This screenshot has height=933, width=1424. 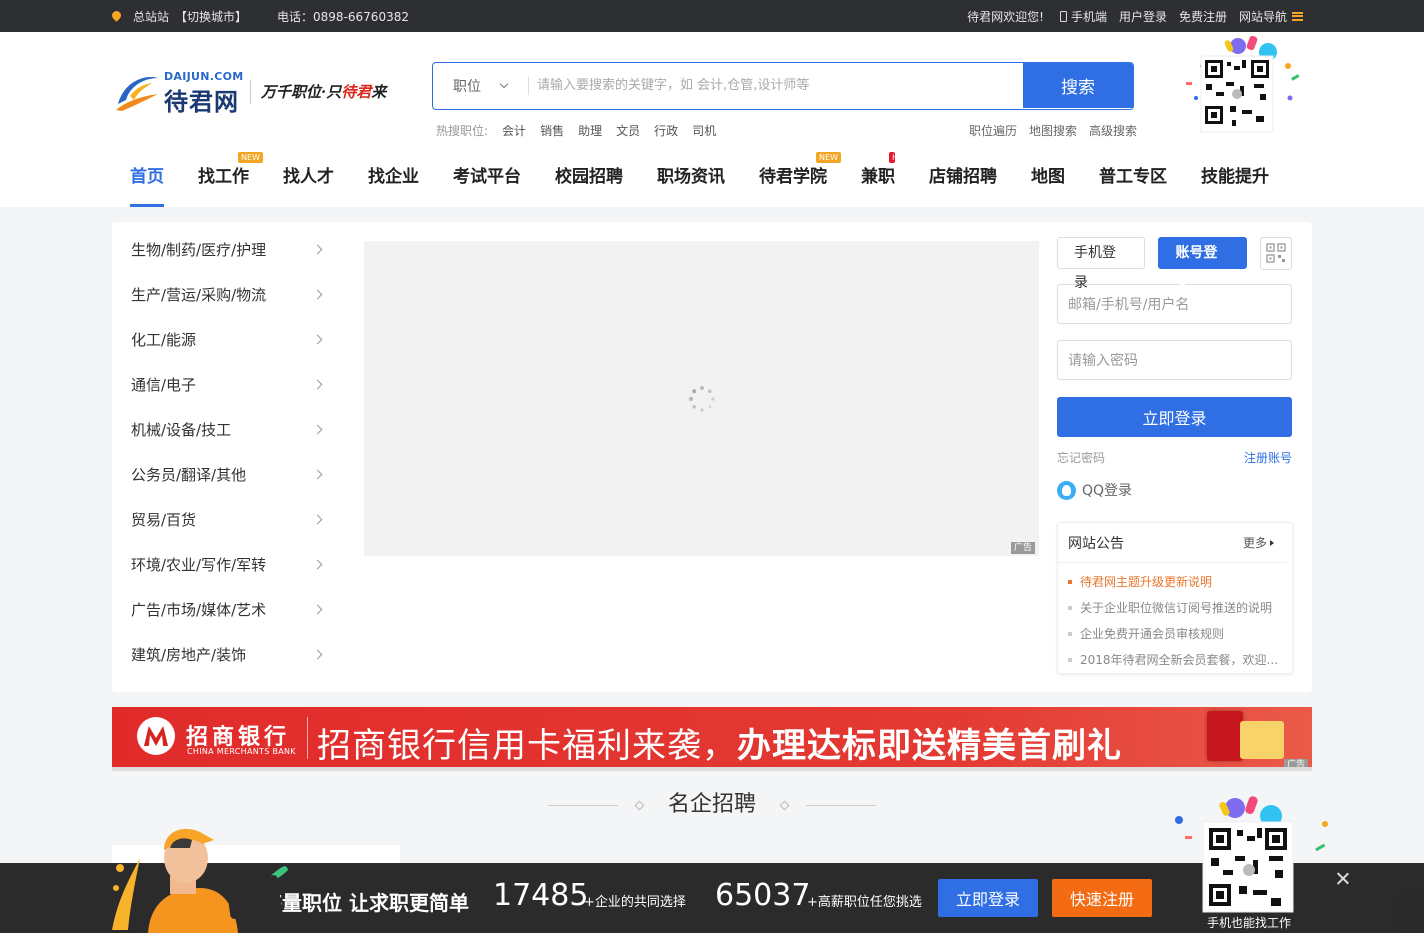 I want to click on hot-search-item: 助理, so click(x=590, y=130).